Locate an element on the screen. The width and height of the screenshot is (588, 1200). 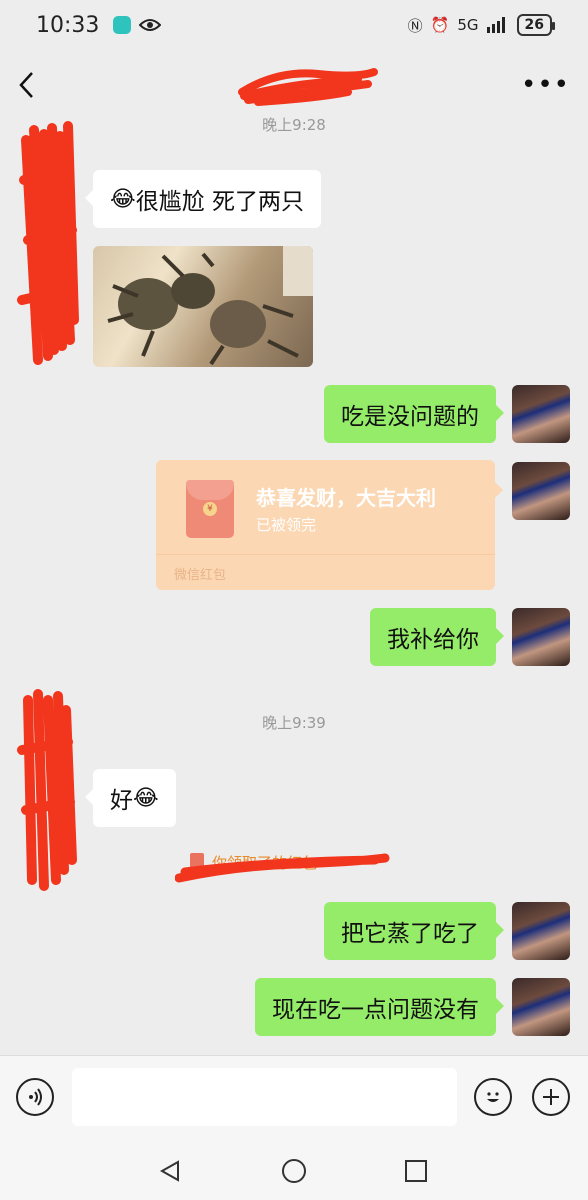
message-bubble-right: 现在吃一点问题没有 is located at coordinates (379, 1007).